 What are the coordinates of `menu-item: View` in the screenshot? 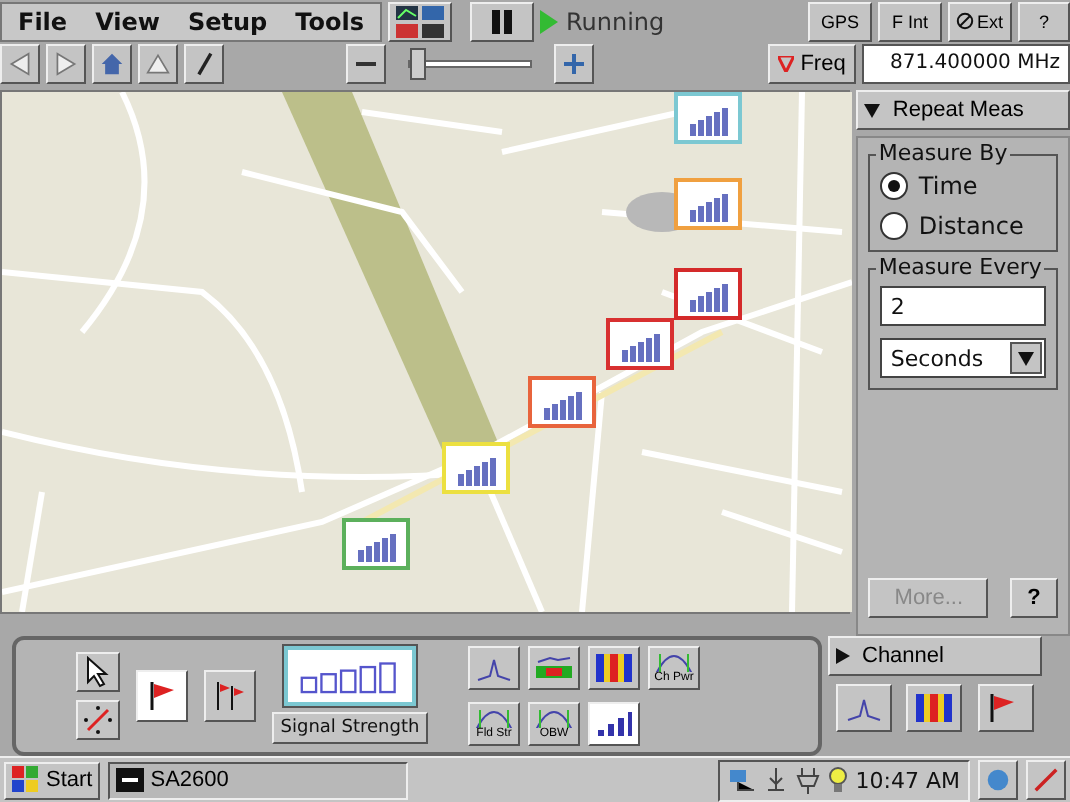 It's located at (127, 21).